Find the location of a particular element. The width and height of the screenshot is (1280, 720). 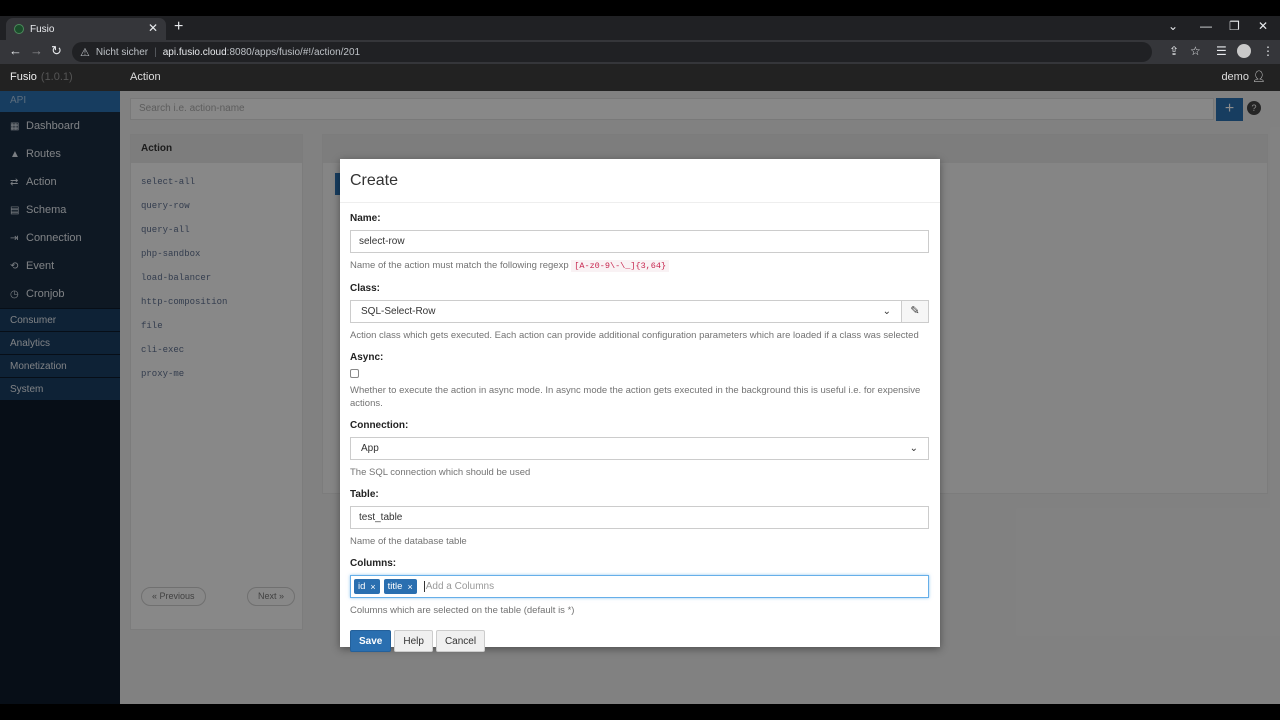

warning-icon: ⚠ is located at coordinates (85, 52).